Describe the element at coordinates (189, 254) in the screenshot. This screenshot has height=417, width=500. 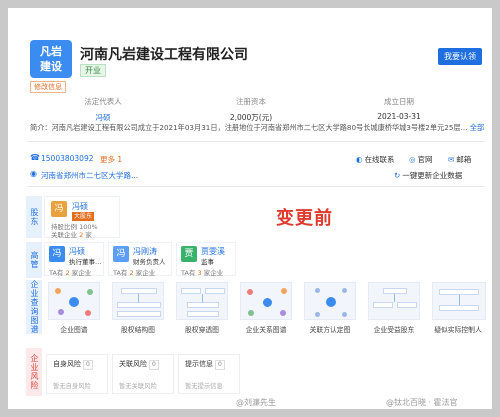
I see `avatar: 贾` at that location.